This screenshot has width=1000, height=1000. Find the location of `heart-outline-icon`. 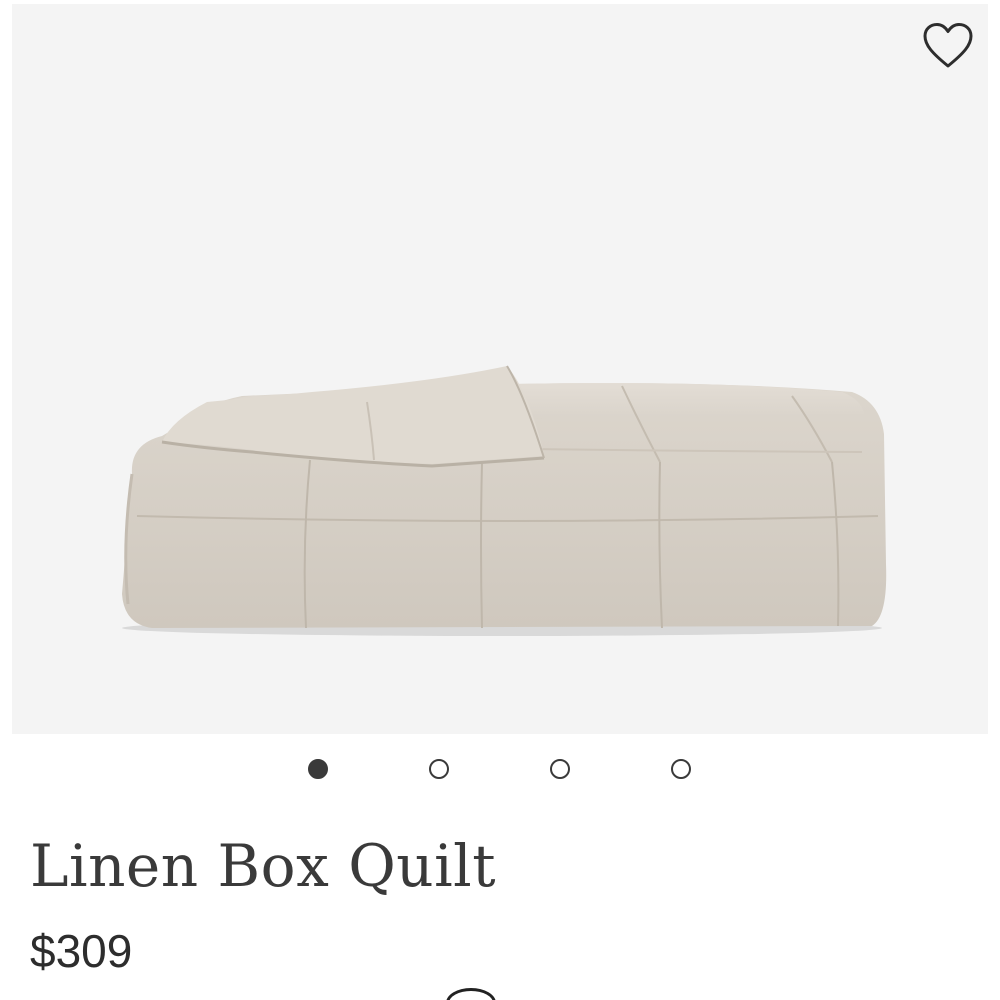

heart-outline-icon is located at coordinates (948, 45).